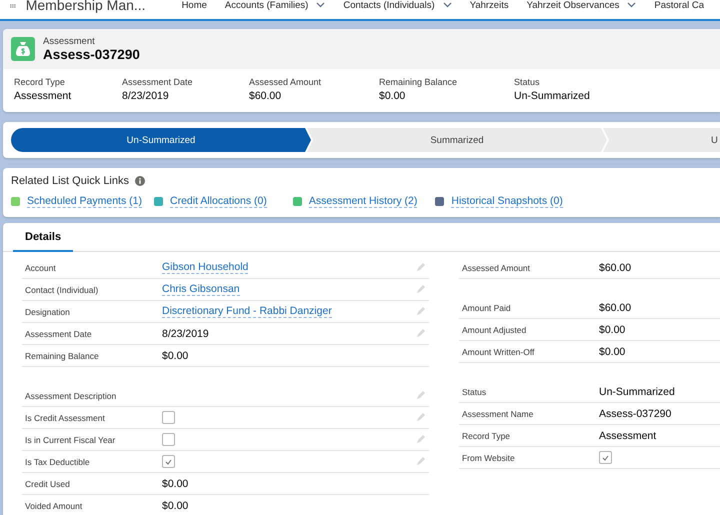  What do you see at coordinates (488, 457) in the screenshot?
I see `field-label: From Website` at bounding box center [488, 457].